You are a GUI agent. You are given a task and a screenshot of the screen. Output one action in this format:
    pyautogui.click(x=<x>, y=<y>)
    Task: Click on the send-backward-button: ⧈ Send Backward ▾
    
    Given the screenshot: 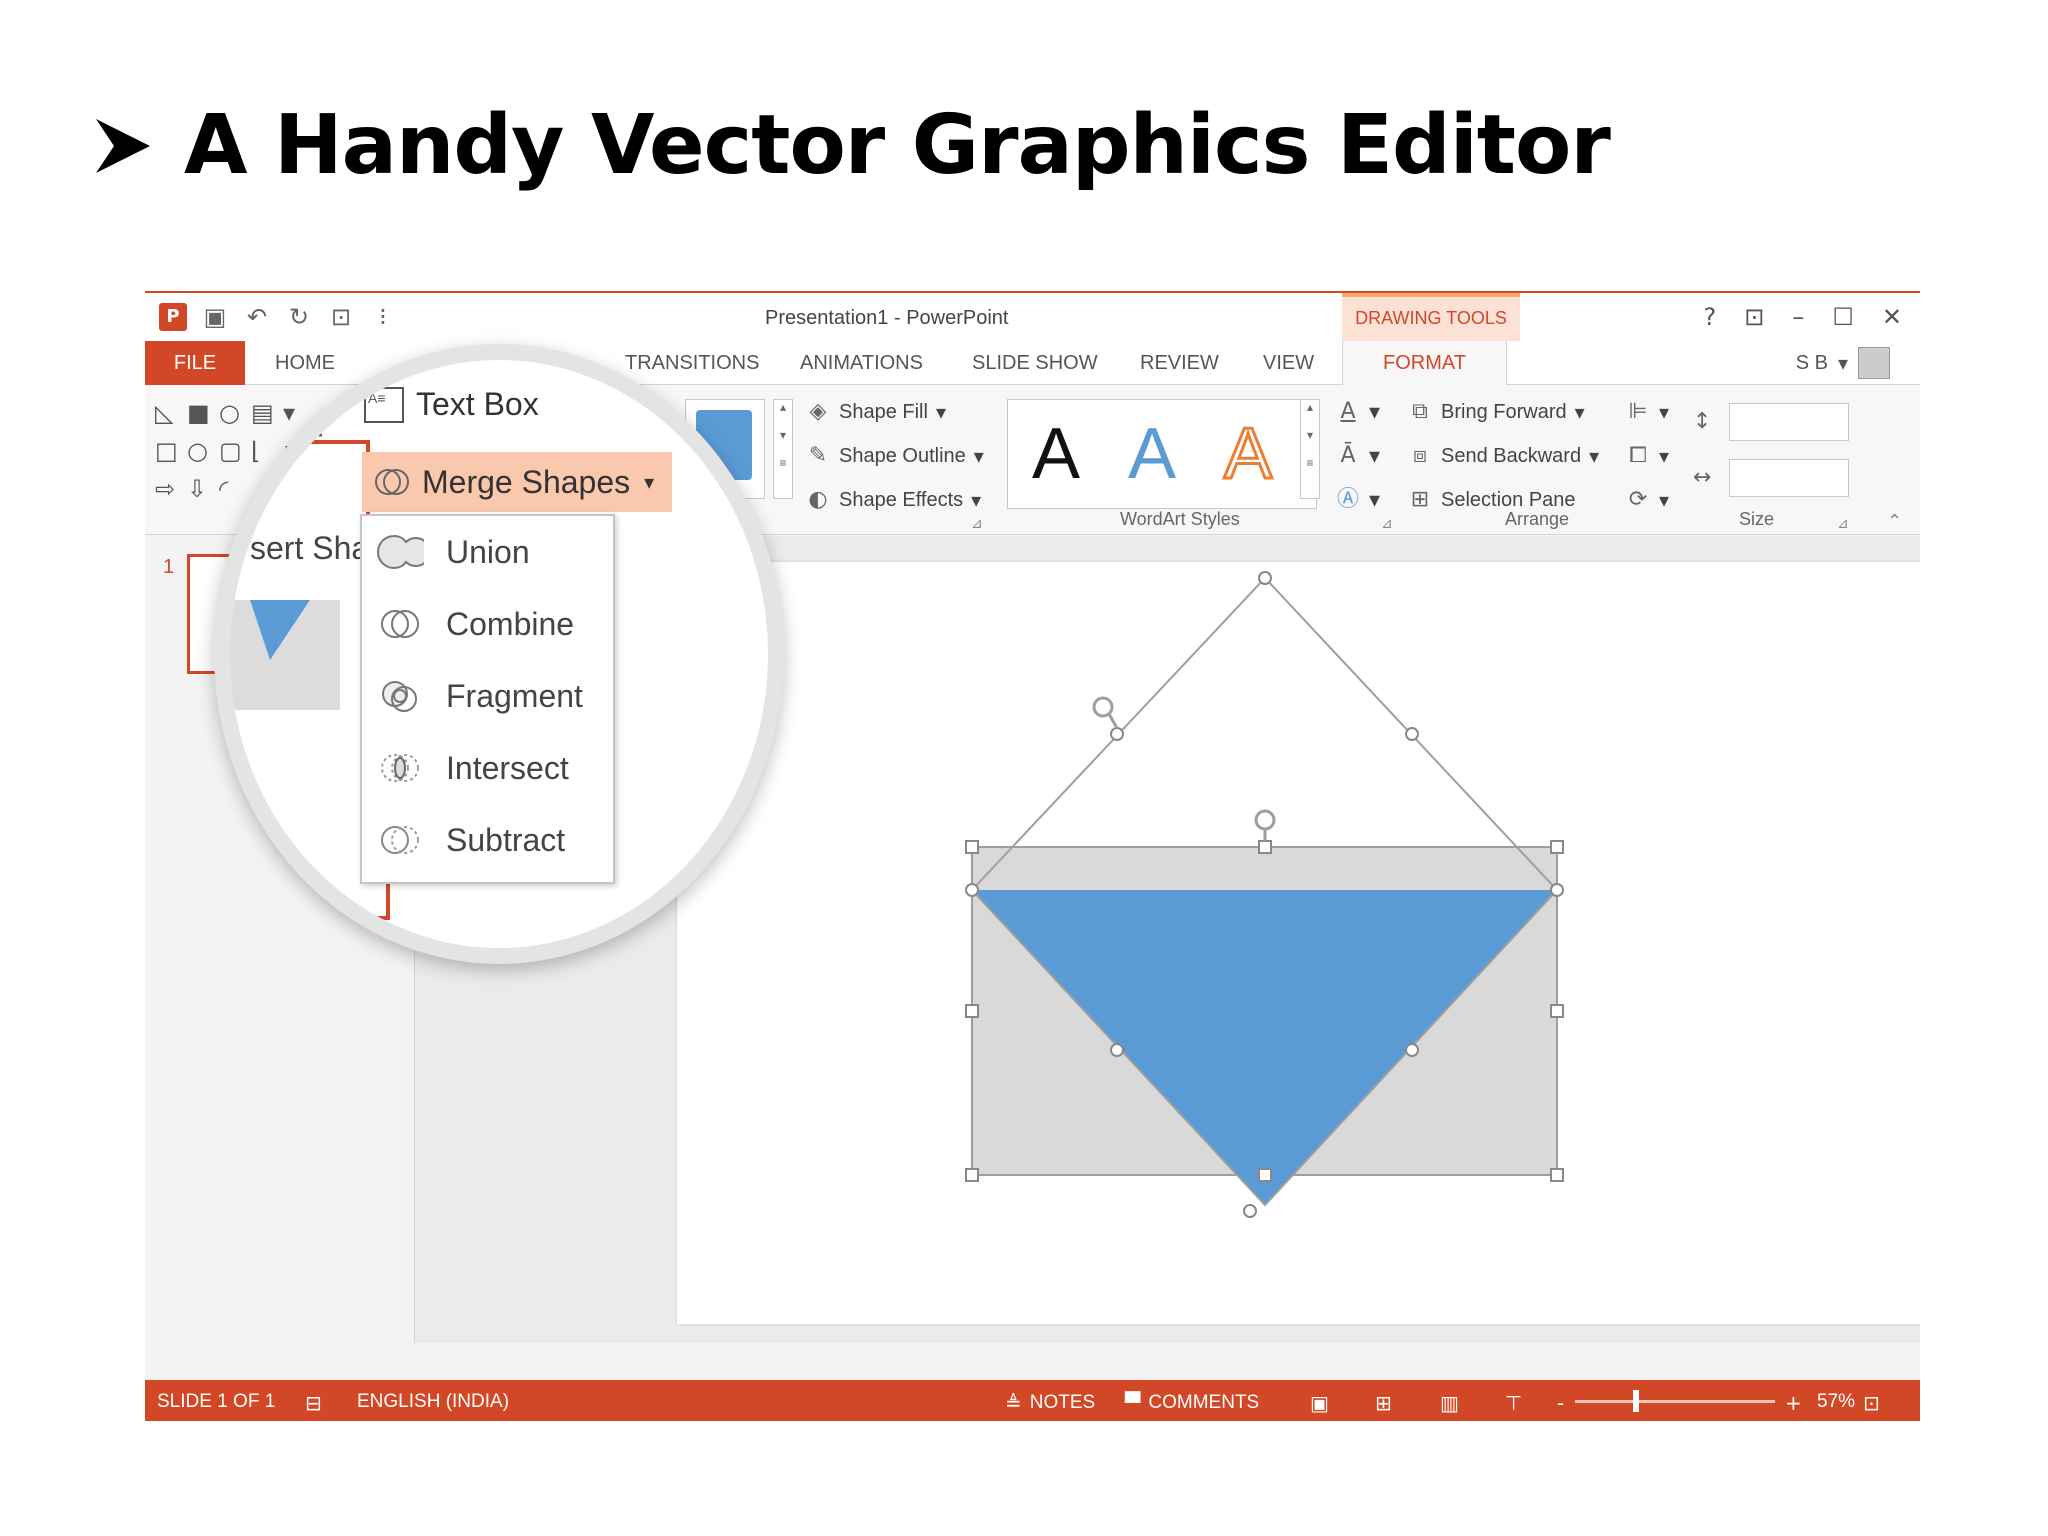 What is the action you would take?
    pyautogui.click(x=1503, y=456)
    